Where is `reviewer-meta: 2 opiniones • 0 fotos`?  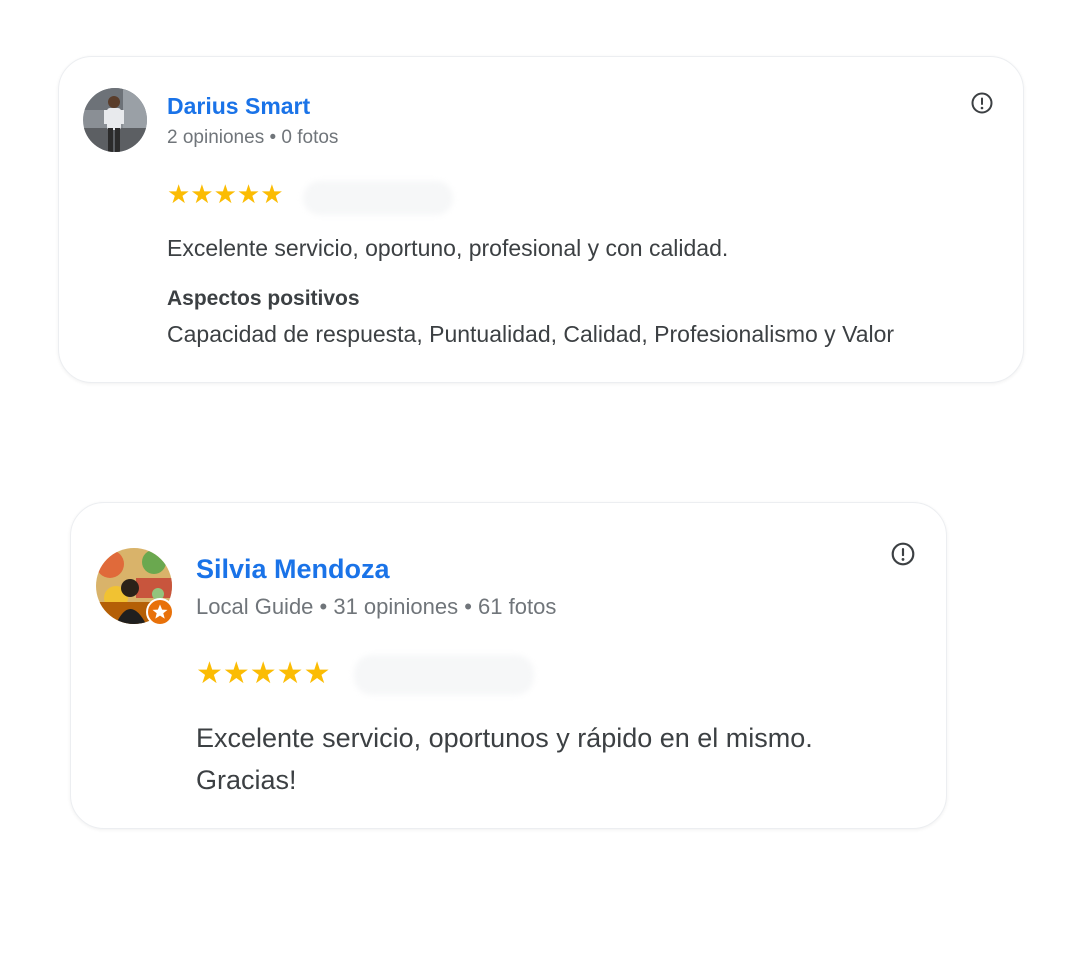
reviewer-meta: 2 opiniones • 0 fotos is located at coordinates (253, 137).